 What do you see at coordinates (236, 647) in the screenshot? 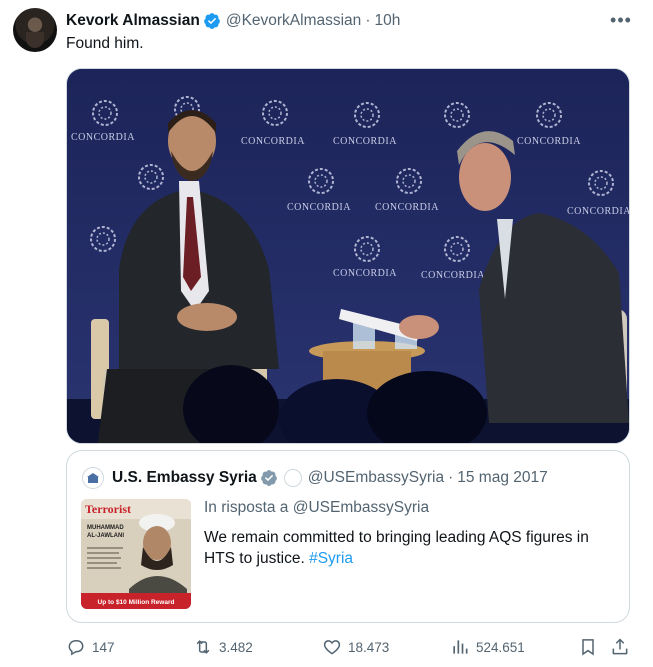
I see `repost-count: 3.482` at bounding box center [236, 647].